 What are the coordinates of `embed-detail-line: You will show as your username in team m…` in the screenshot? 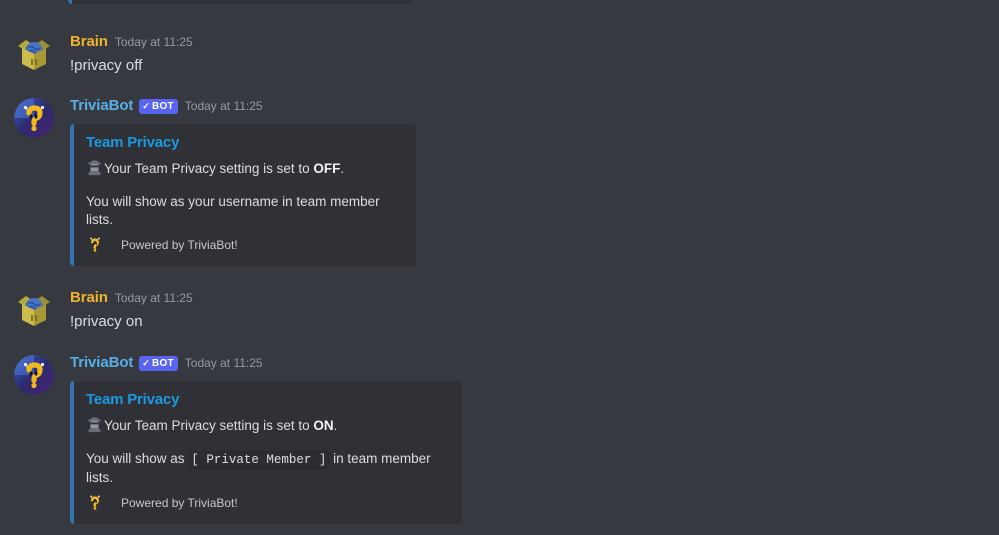 It's located at (244, 211).